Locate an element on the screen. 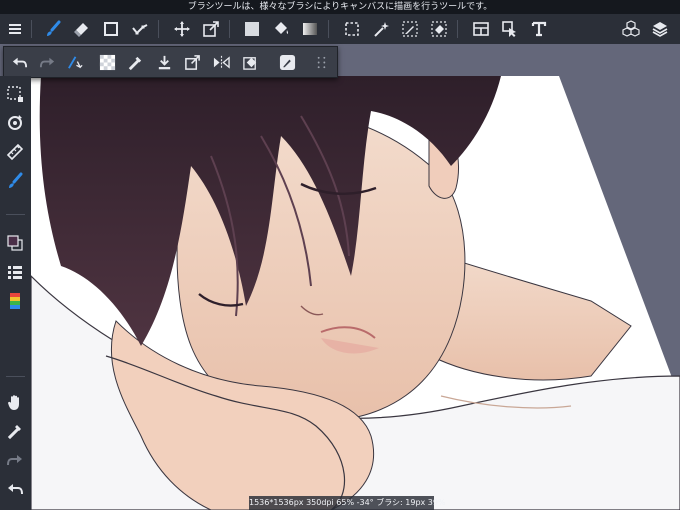 The image size is (680, 510). move-tool-button is located at coordinates (182, 29).